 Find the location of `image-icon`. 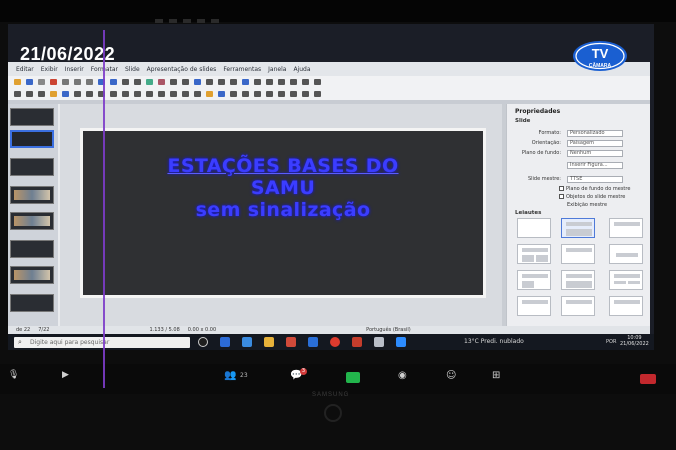

image-icon is located at coordinates (149, 82).